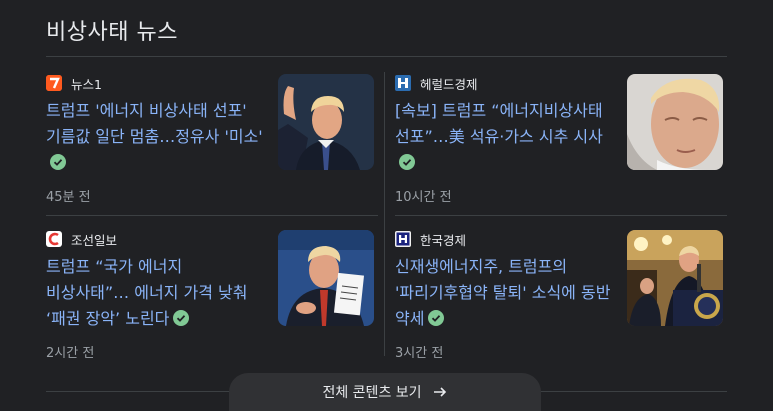  Describe the element at coordinates (86, 84) in the screenshot. I see `source-name: 뉴스1` at that location.